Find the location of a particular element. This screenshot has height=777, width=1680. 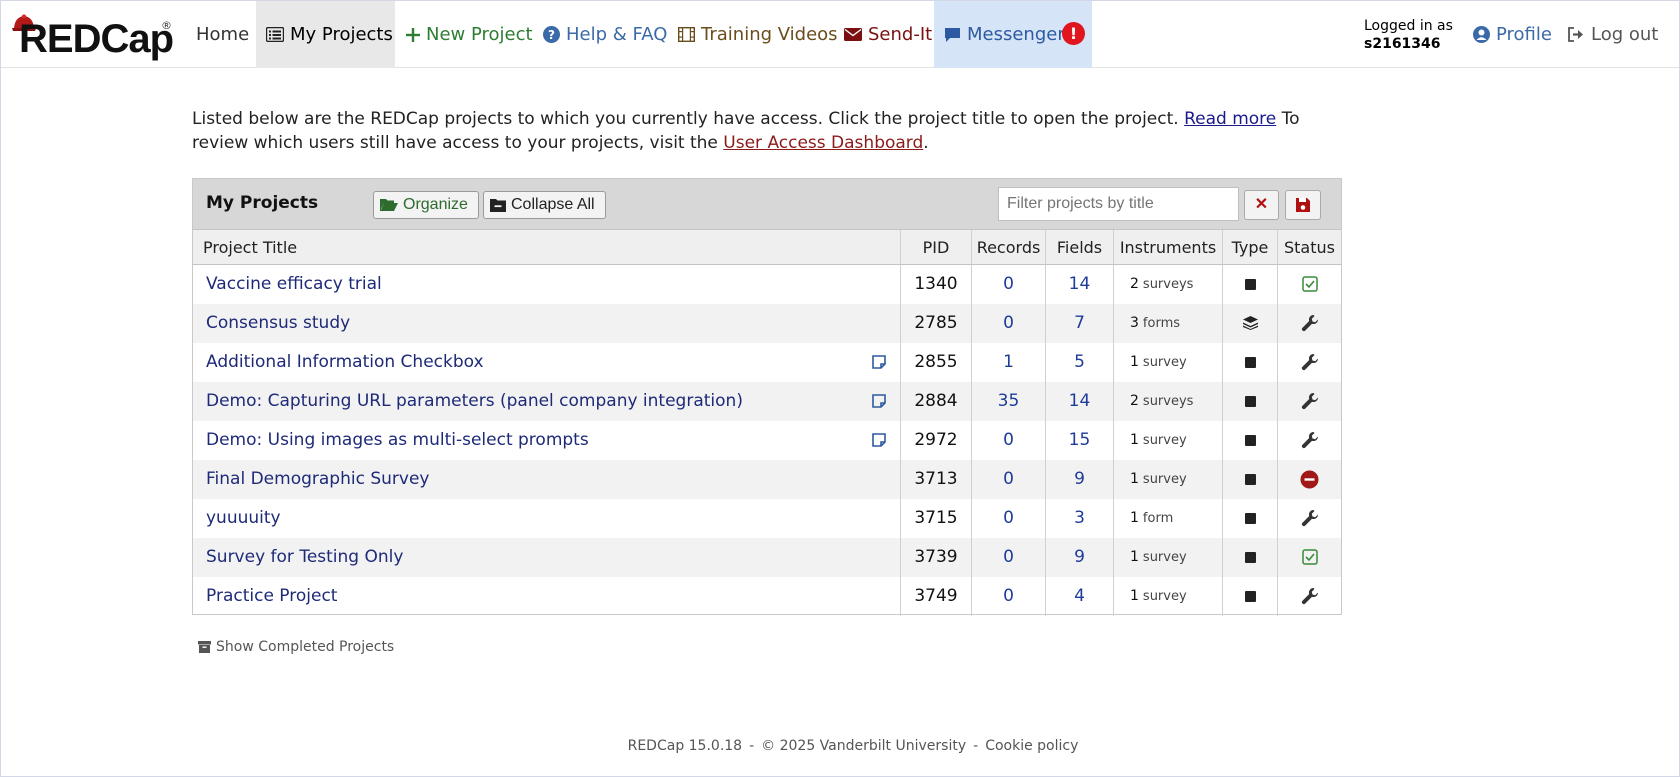

close-icon: ✕ is located at coordinates (1261, 204).